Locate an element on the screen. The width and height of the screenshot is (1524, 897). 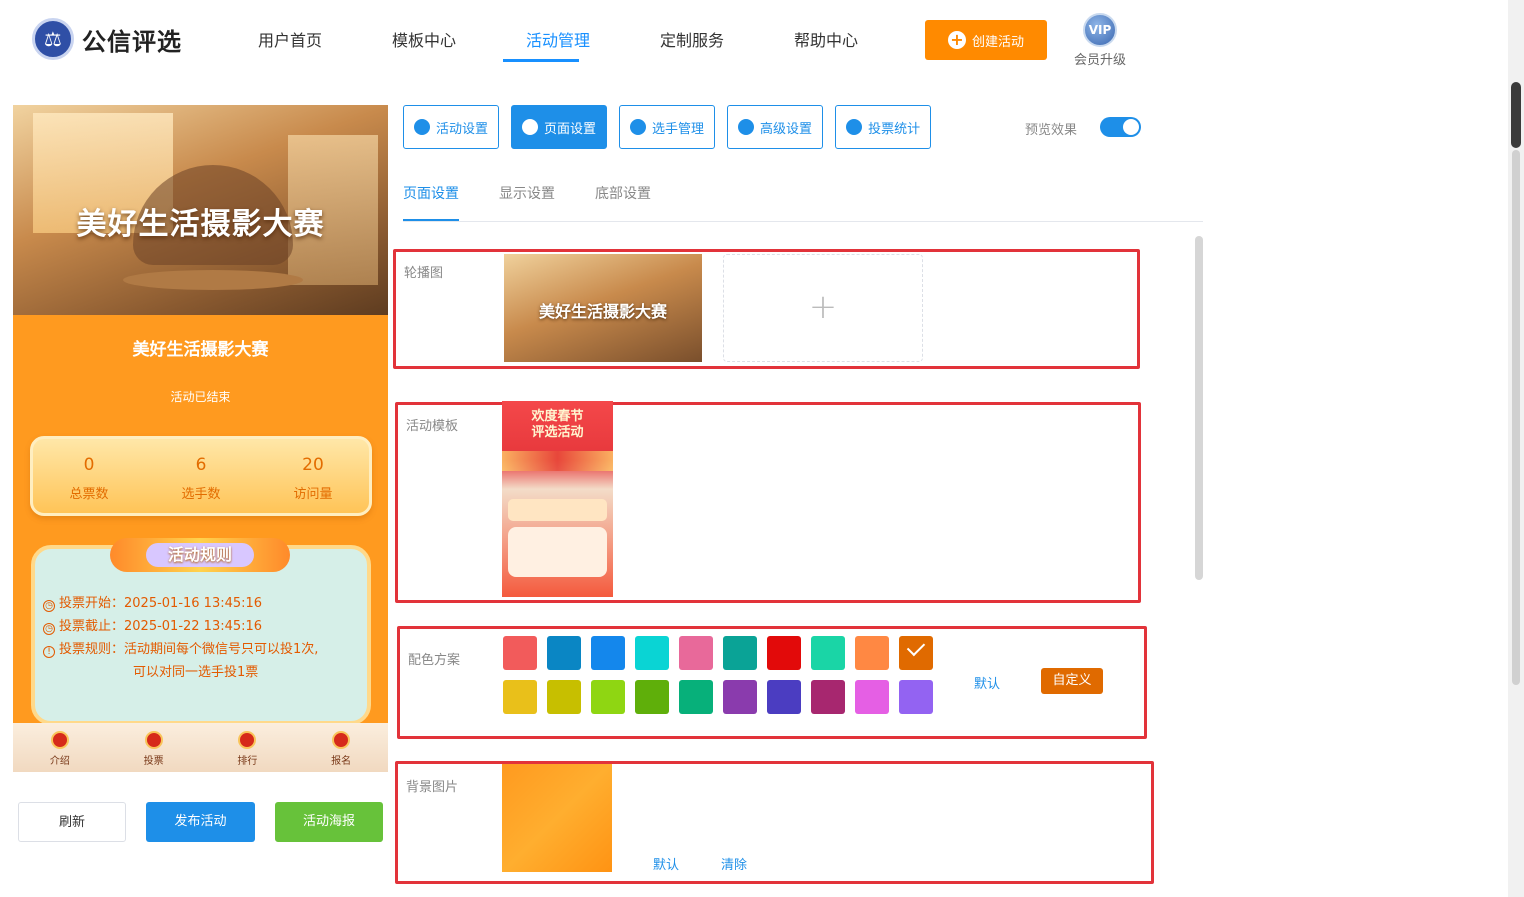
tab-label: 选手管理 is located at coordinates (678, 129).